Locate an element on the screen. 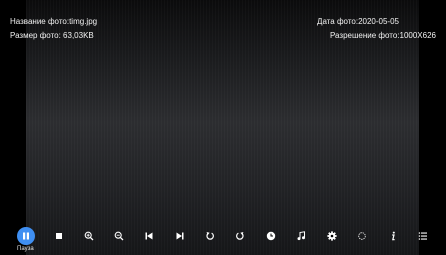 This screenshot has height=255, width=446. photo-resolution-label: Разрешение фото:1000X626 is located at coordinates (382, 35).